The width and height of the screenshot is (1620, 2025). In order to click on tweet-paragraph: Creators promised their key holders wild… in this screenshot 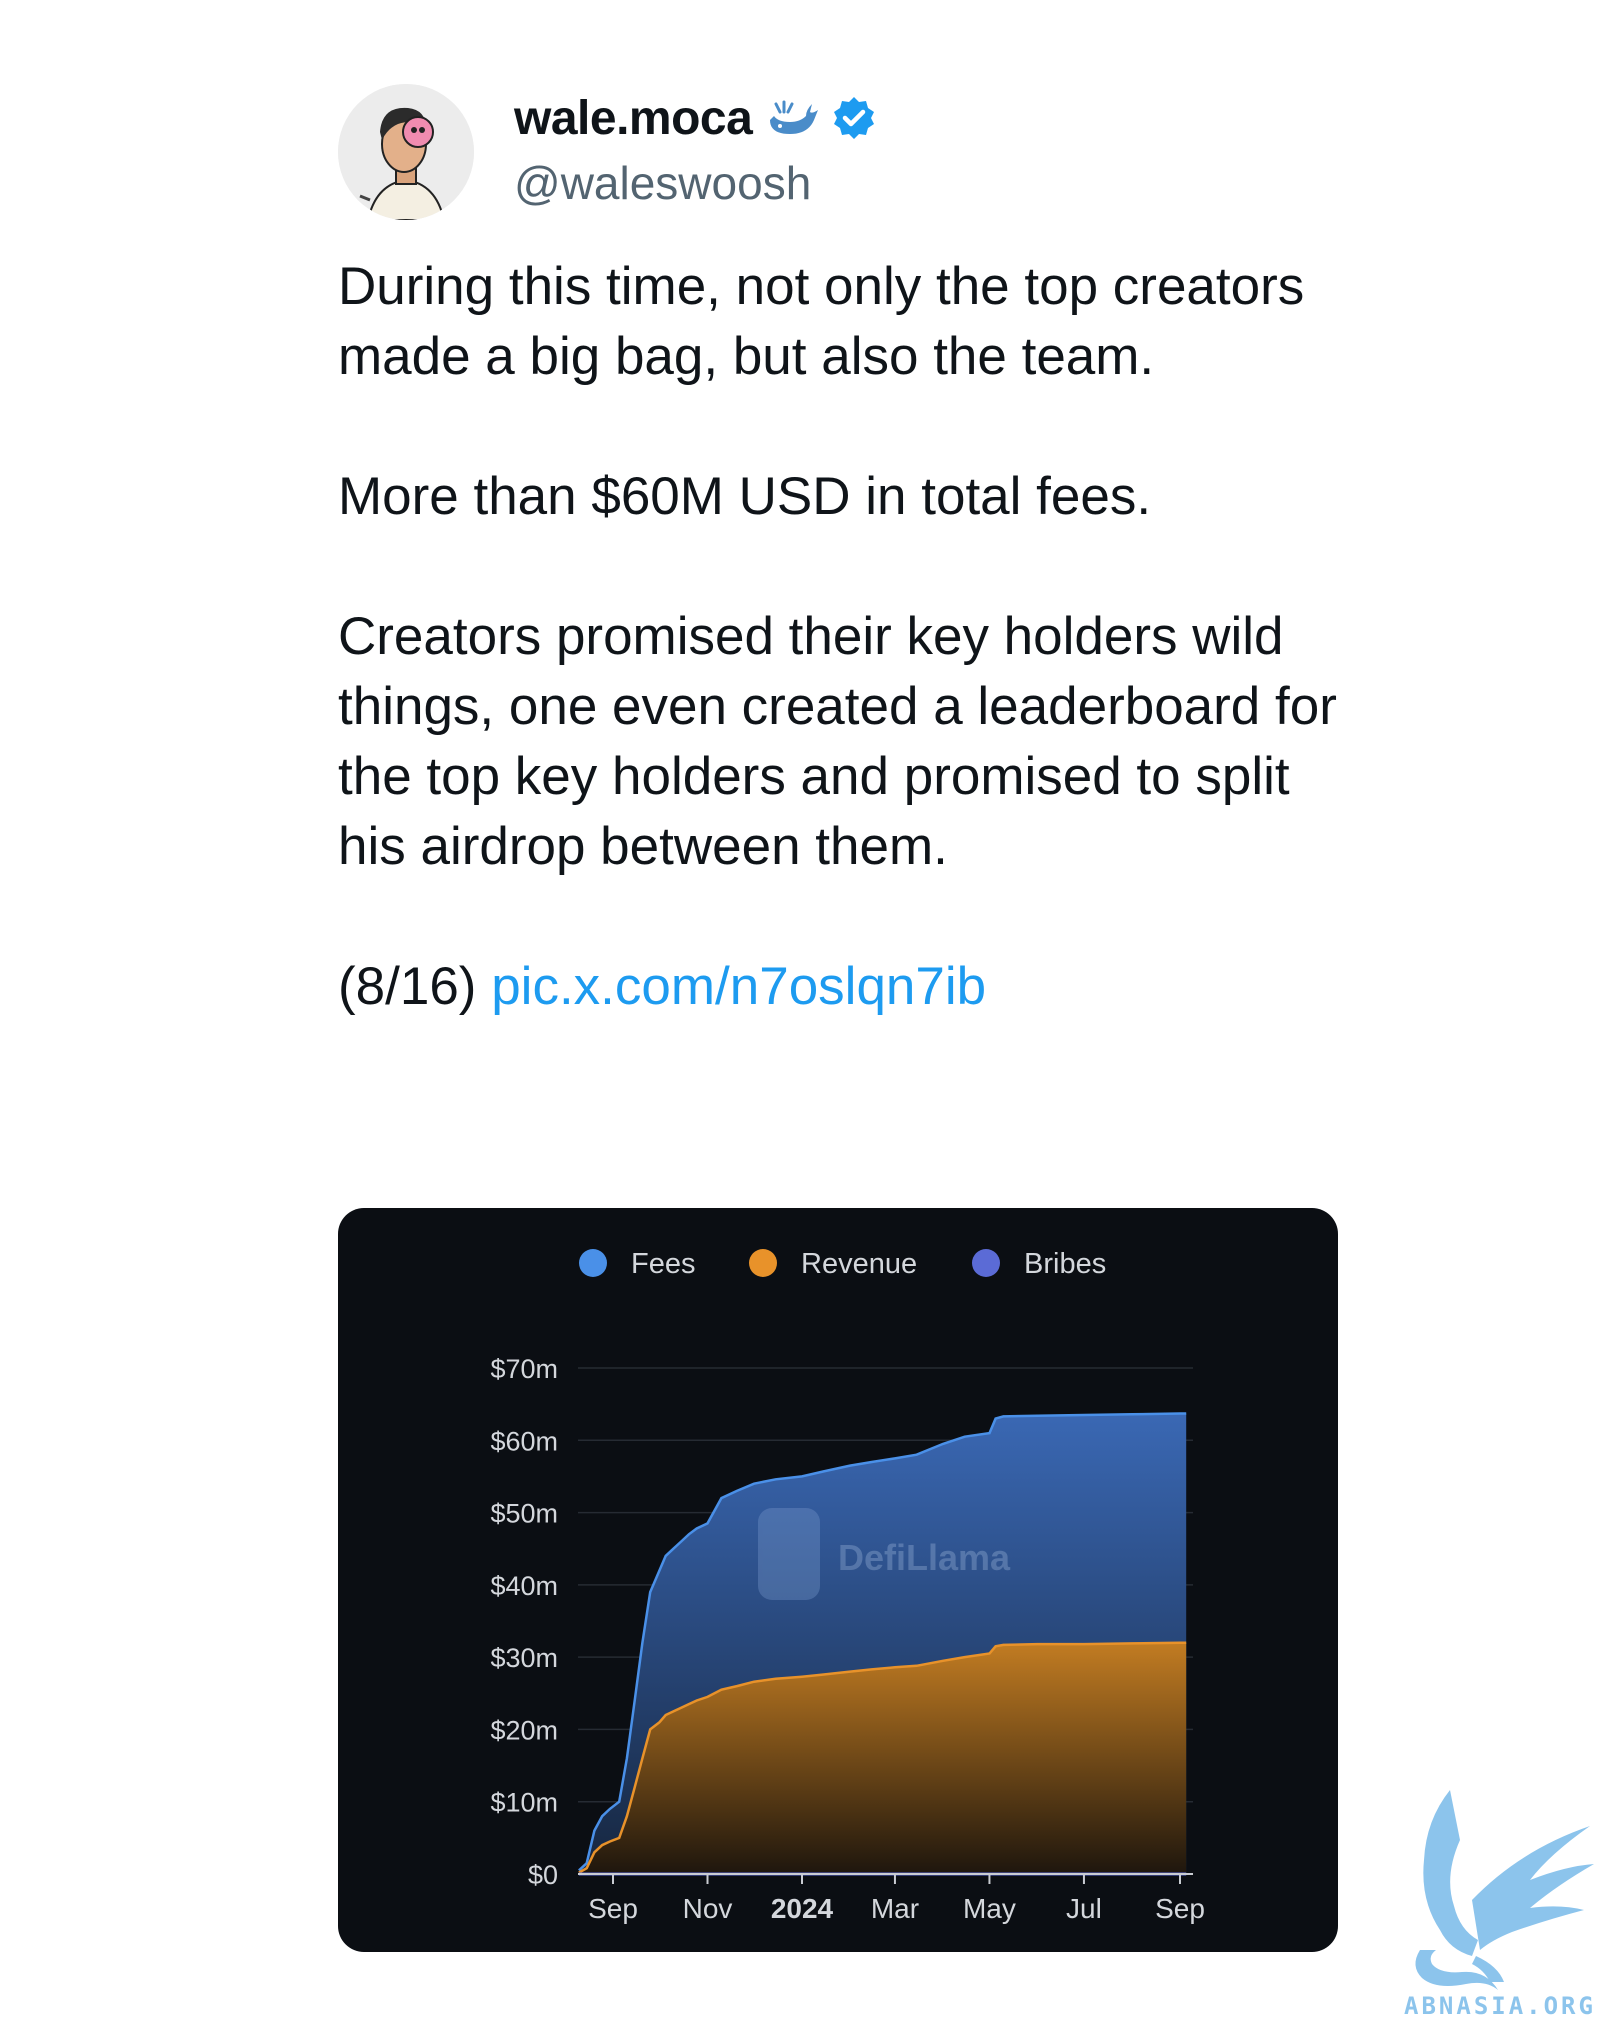, I will do `click(837, 741)`.